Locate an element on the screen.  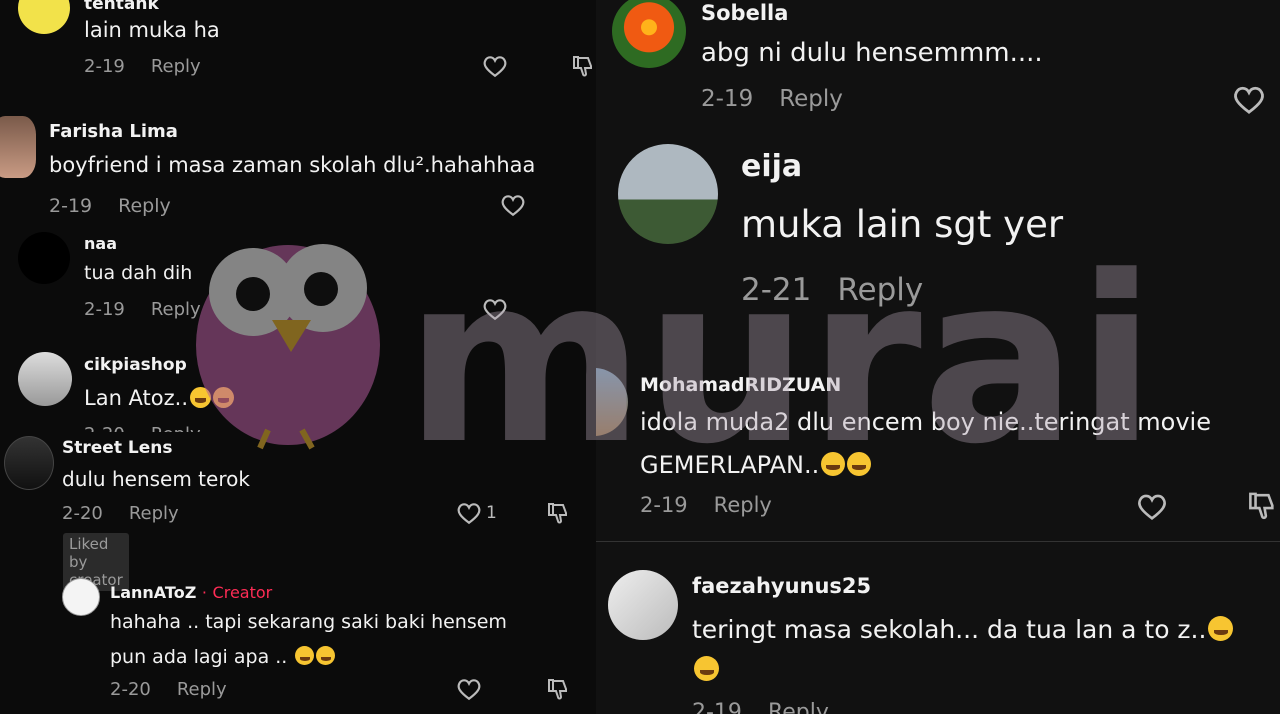
comment-username: cikpiashop is located at coordinates (135, 365).